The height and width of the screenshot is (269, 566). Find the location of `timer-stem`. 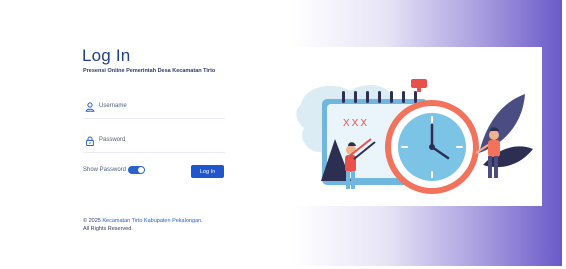

timer-stem is located at coordinates (419, 89).